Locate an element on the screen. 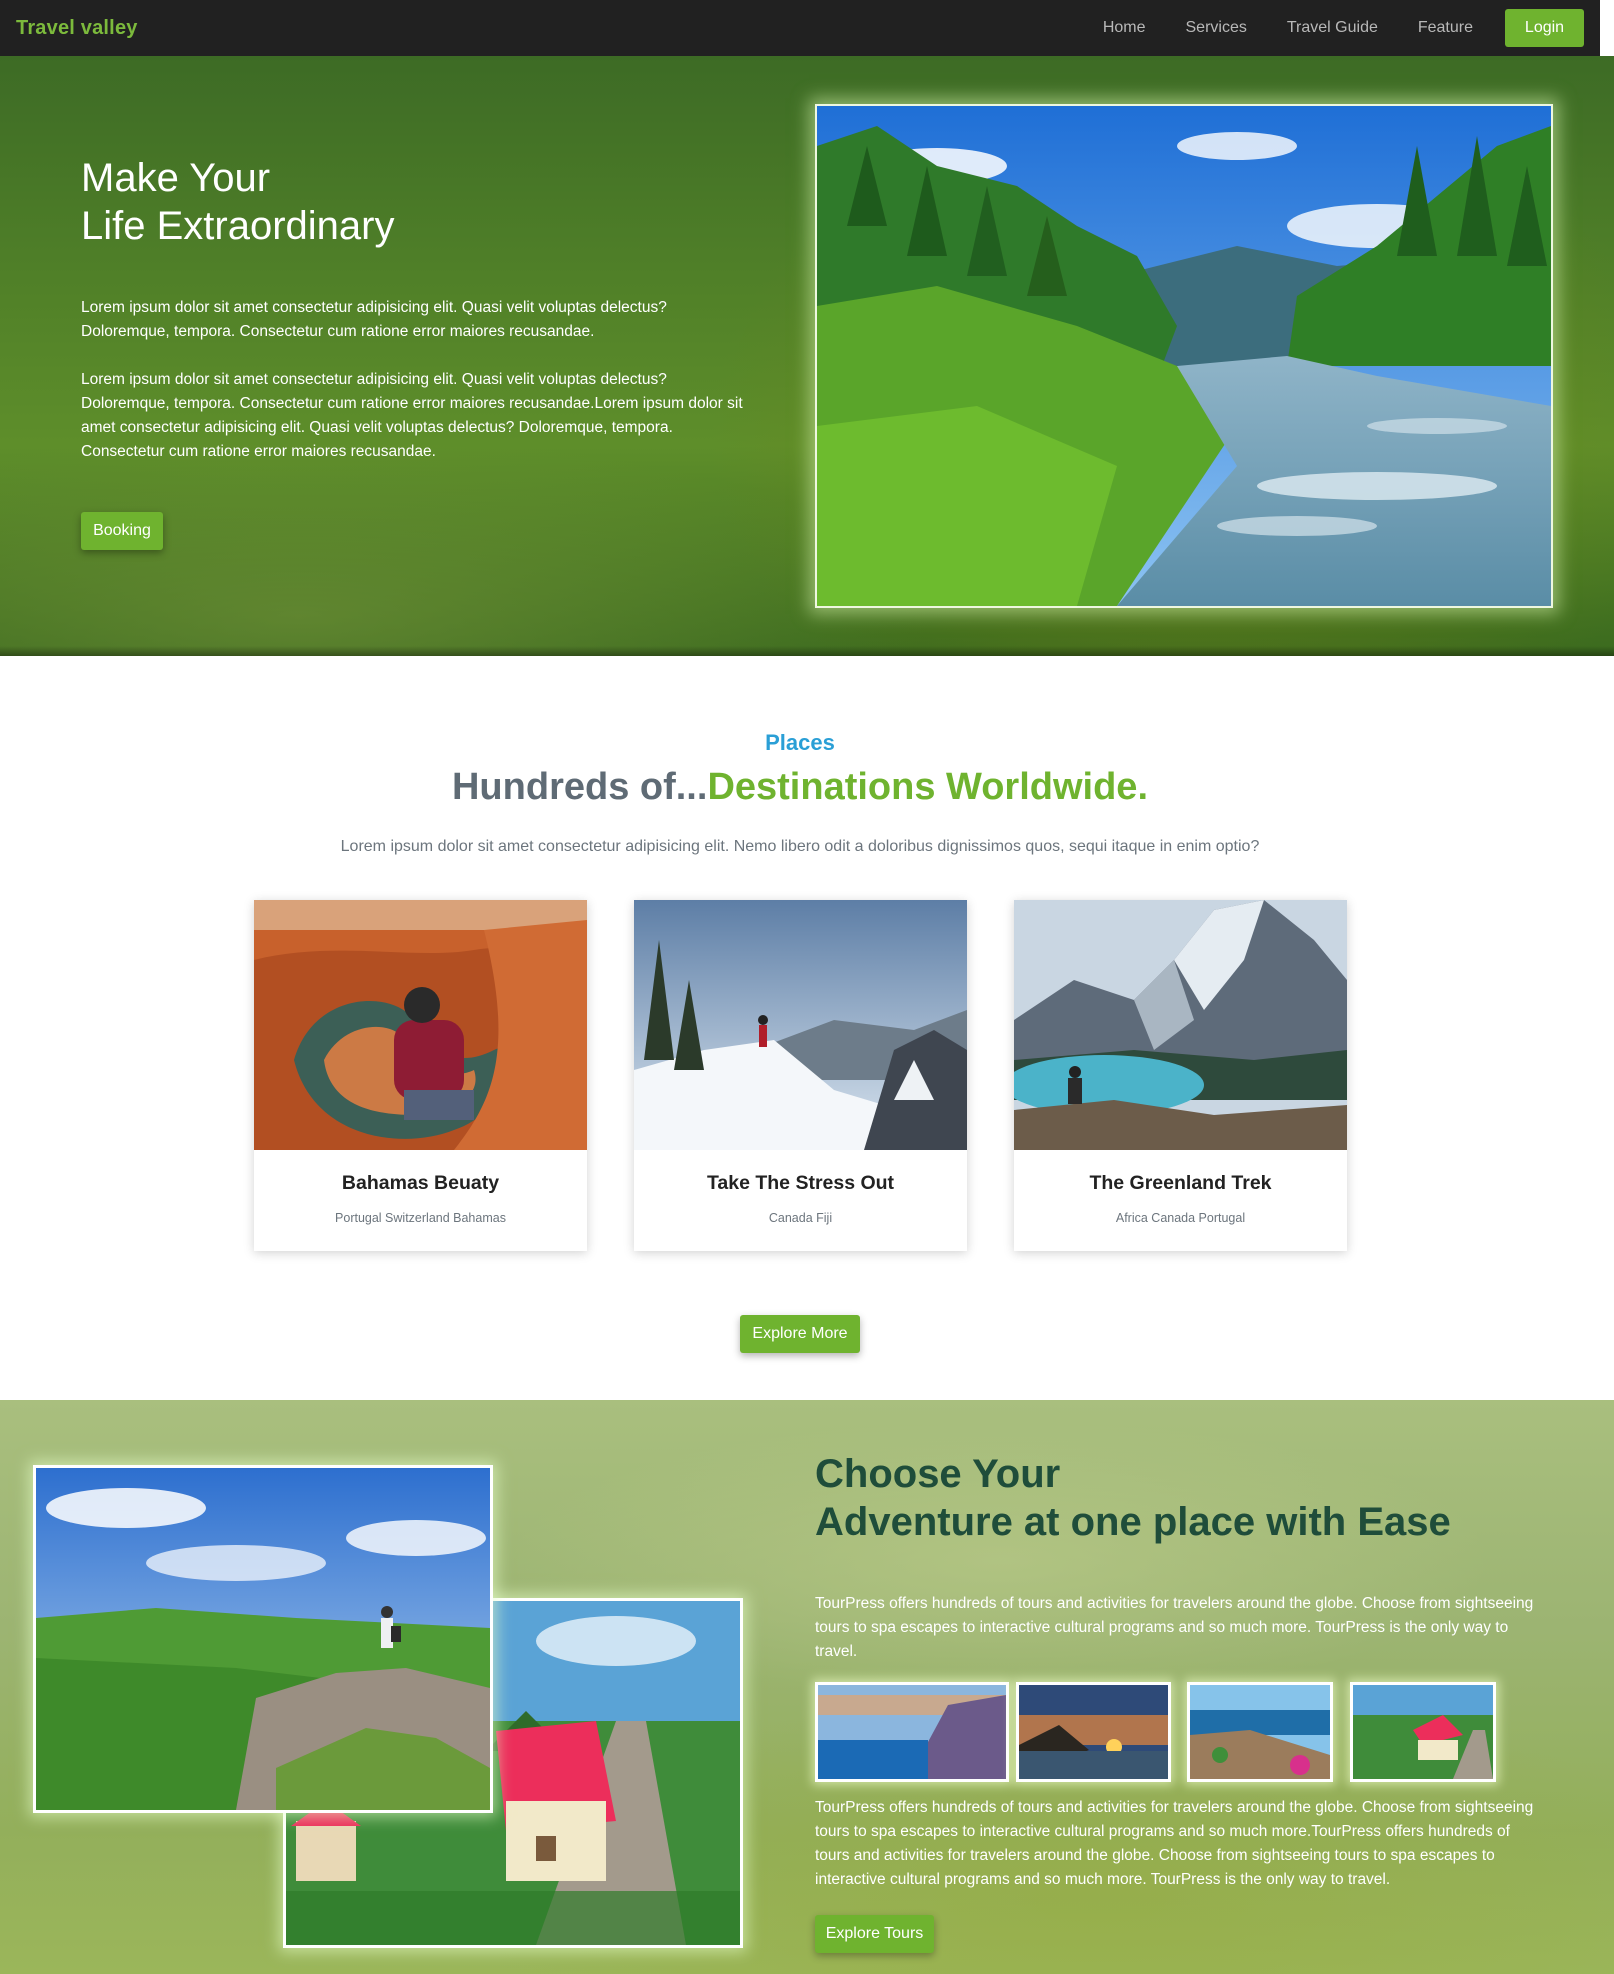  hero-title: Make Your Life Extraordinary is located at coordinates (237, 202).